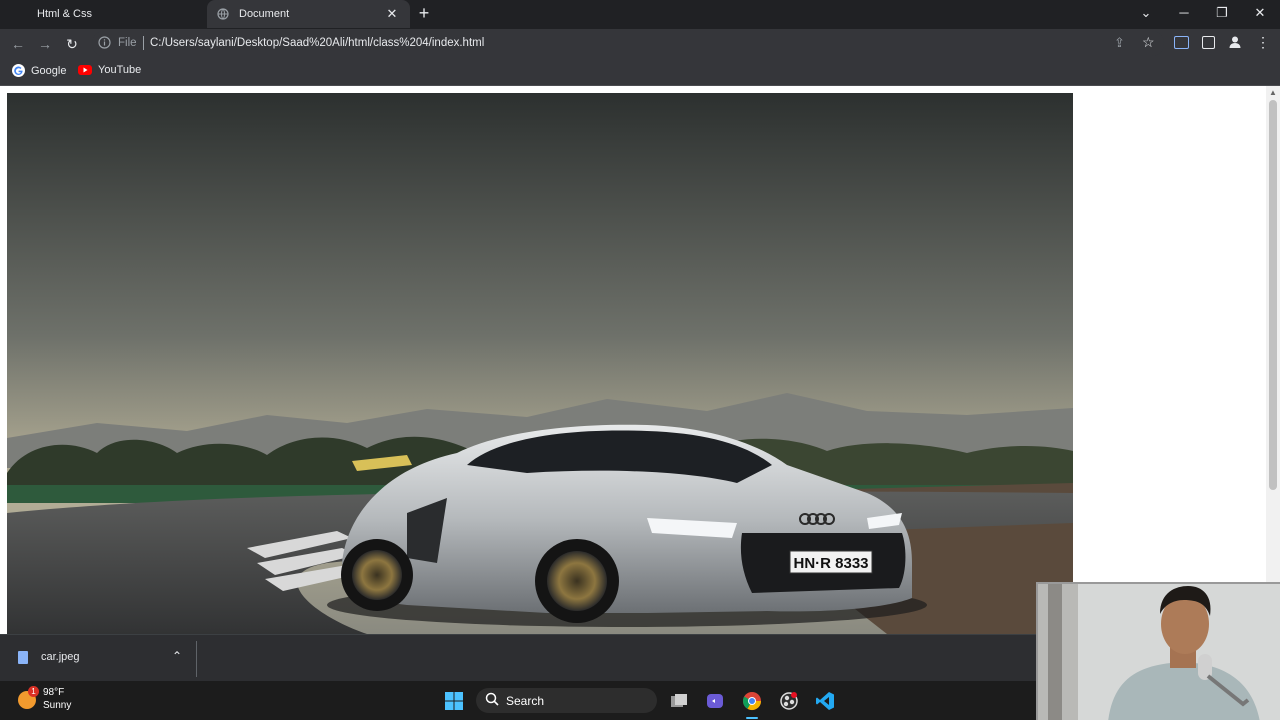 This screenshot has height=720, width=1280. I want to click on search-icon, so click(492, 700).